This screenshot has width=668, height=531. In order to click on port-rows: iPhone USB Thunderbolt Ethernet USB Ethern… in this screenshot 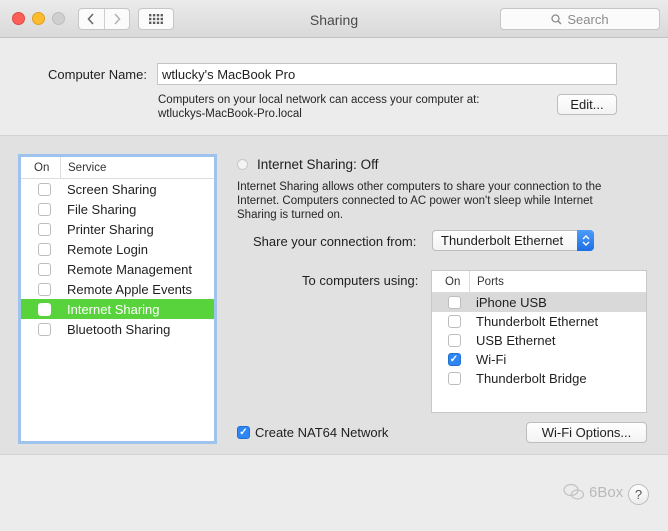, I will do `click(539, 340)`.